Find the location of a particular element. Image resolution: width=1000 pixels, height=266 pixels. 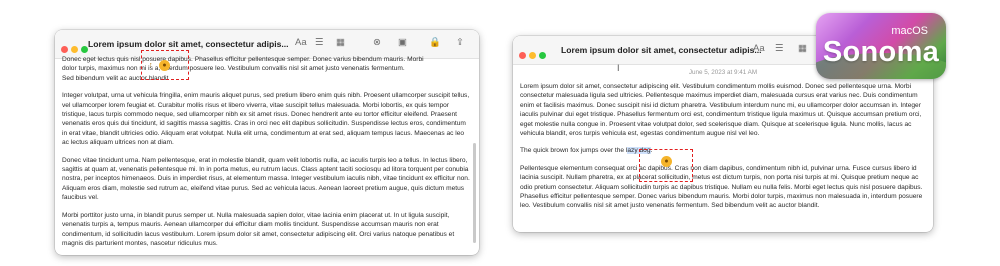

lock-icon: 🔒 is located at coordinates (435, 43).